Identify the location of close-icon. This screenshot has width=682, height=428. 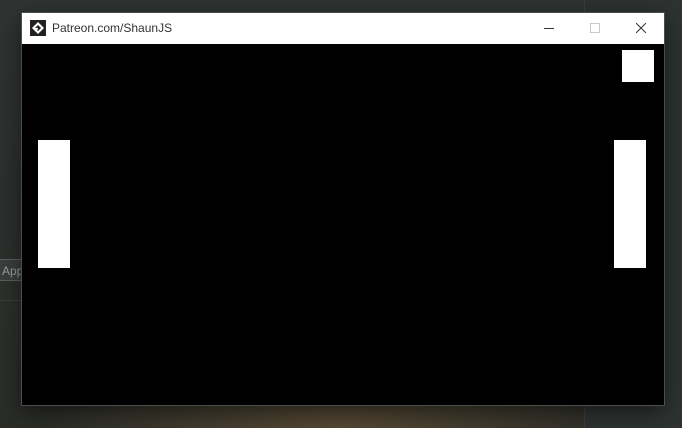
(641, 28).